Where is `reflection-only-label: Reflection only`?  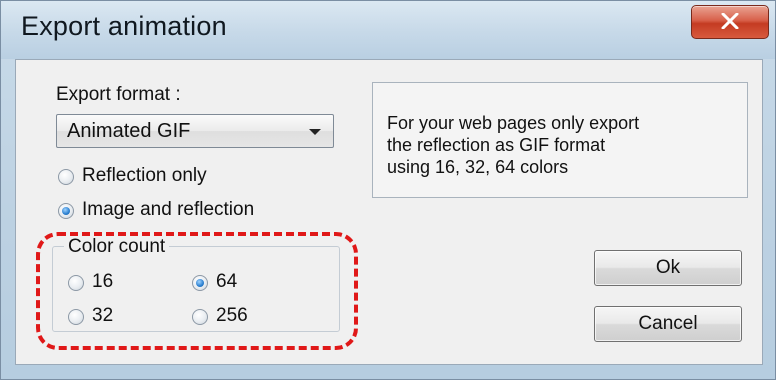 reflection-only-label: Reflection only is located at coordinates (144, 176).